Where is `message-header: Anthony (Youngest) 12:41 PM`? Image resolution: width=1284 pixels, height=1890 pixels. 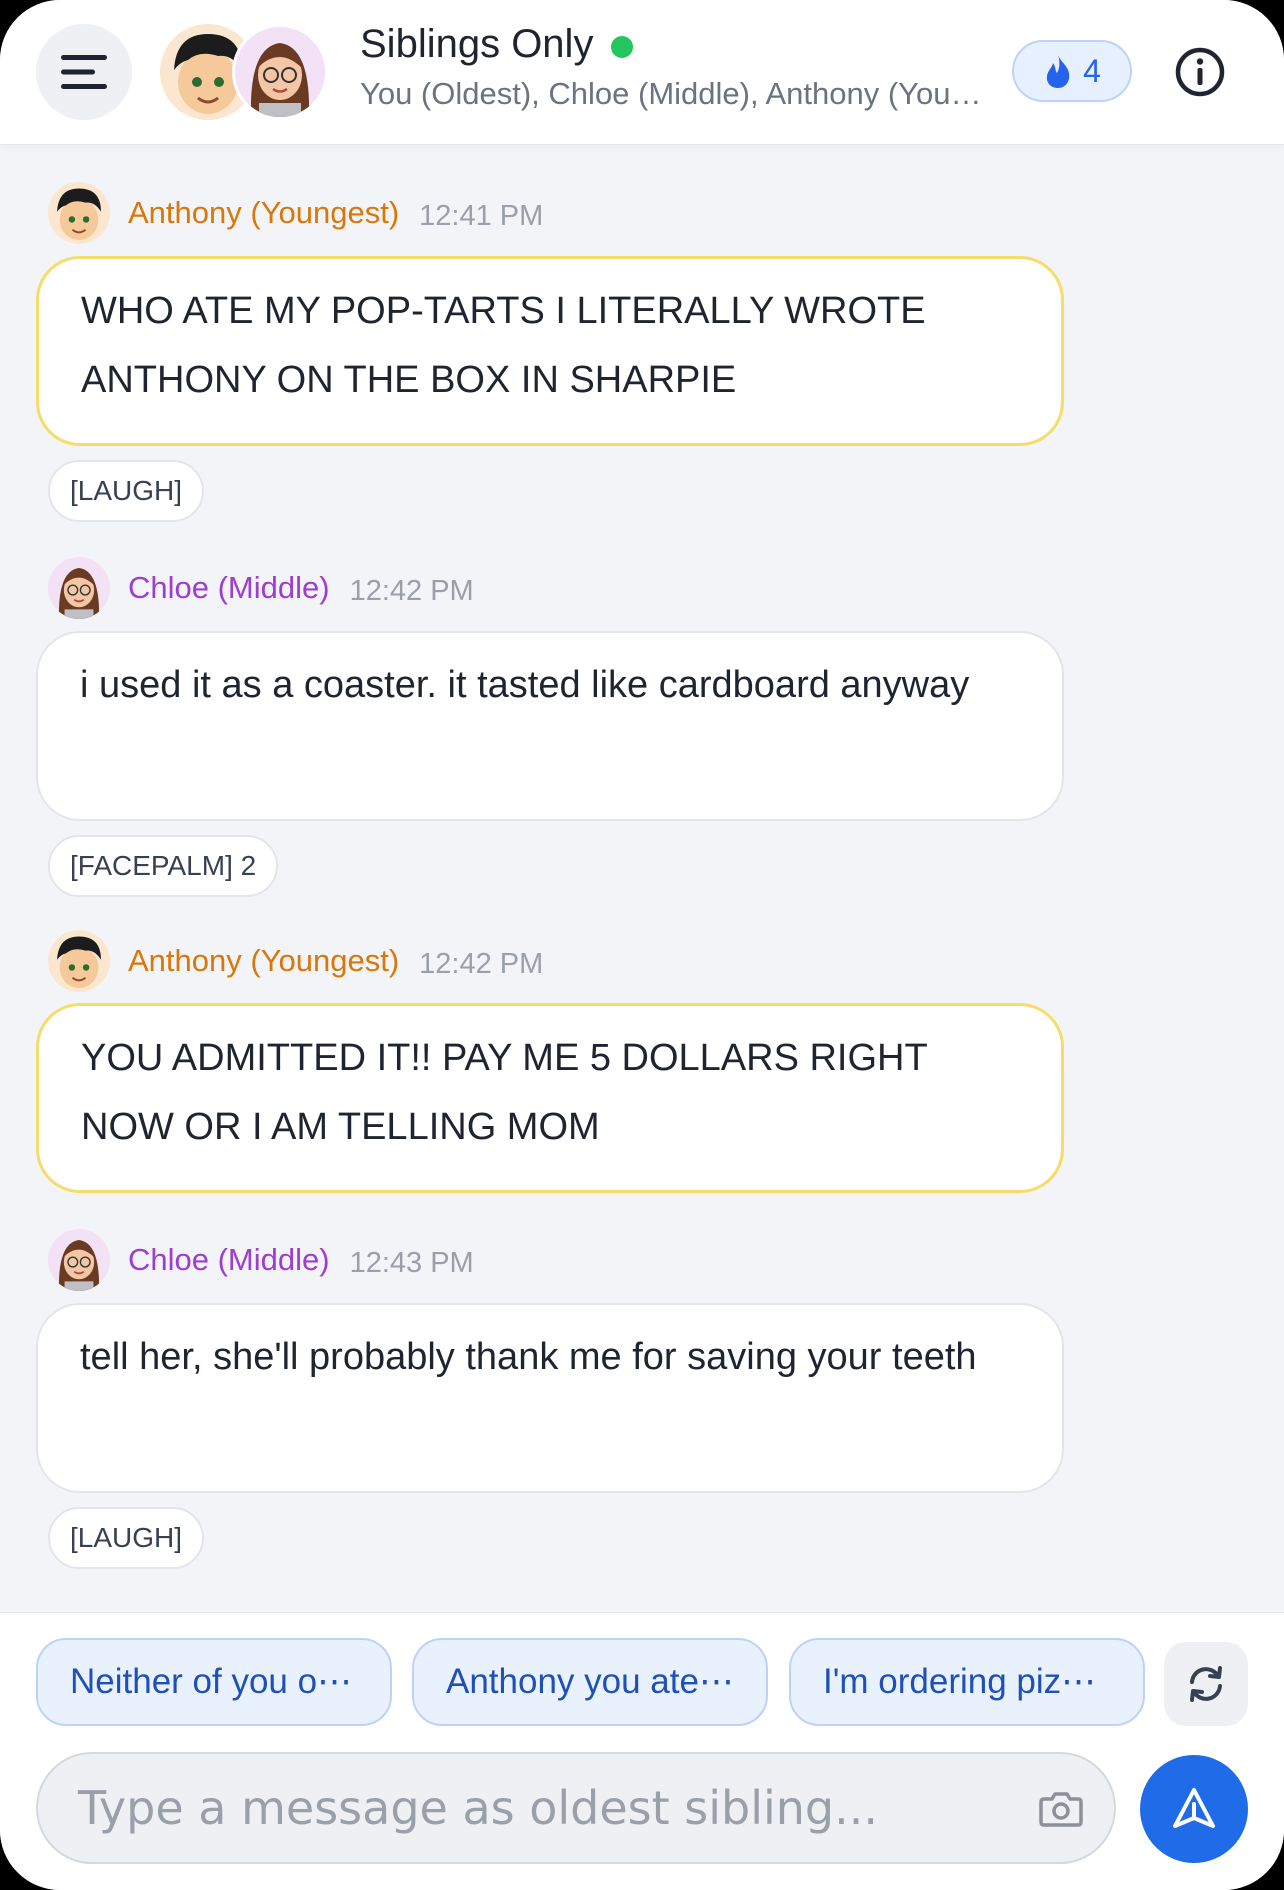
message-header: Anthony (Youngest) 12:41 PM is located at coordinates (295, 213).